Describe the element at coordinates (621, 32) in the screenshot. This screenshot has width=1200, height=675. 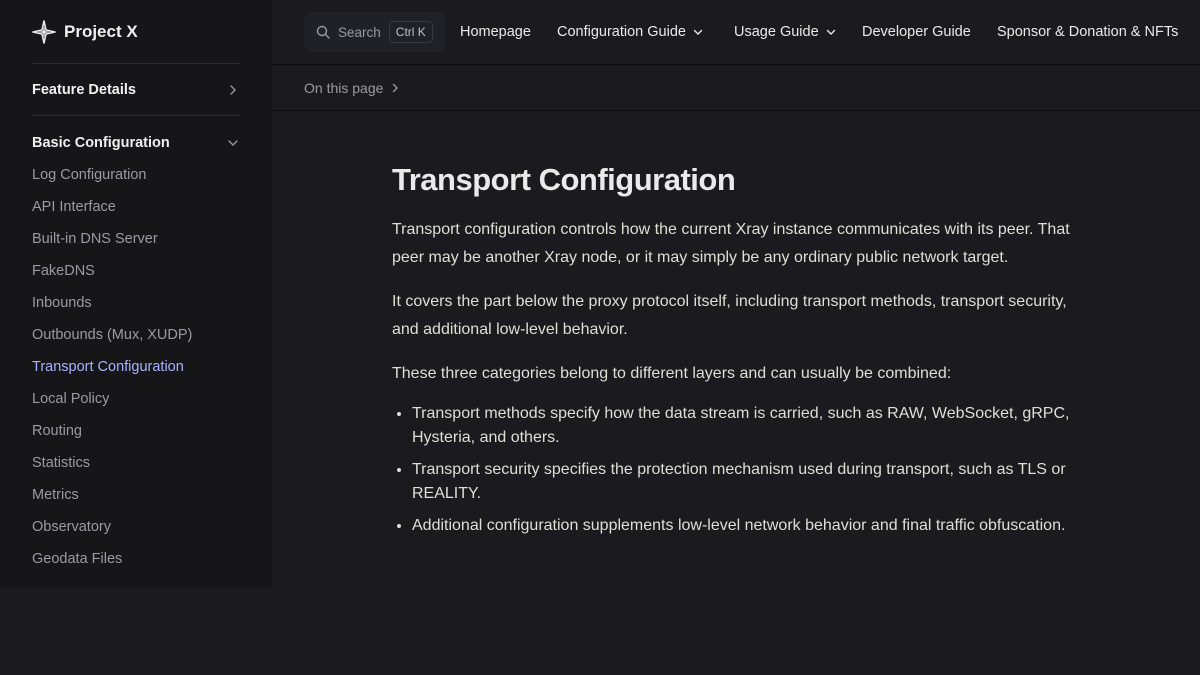
I see `nav-link-label: Configuration Guide` at that location.